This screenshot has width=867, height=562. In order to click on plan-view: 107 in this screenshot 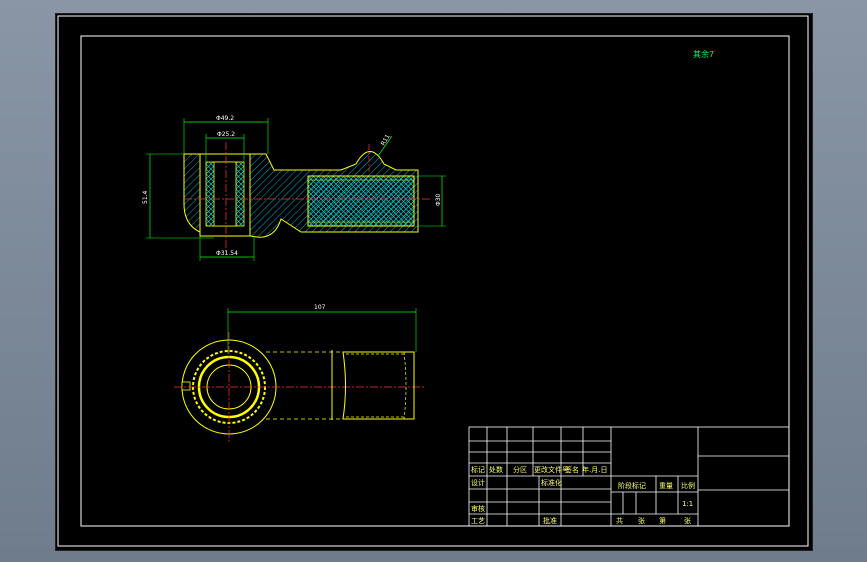, I will do `click(300, 373)`.